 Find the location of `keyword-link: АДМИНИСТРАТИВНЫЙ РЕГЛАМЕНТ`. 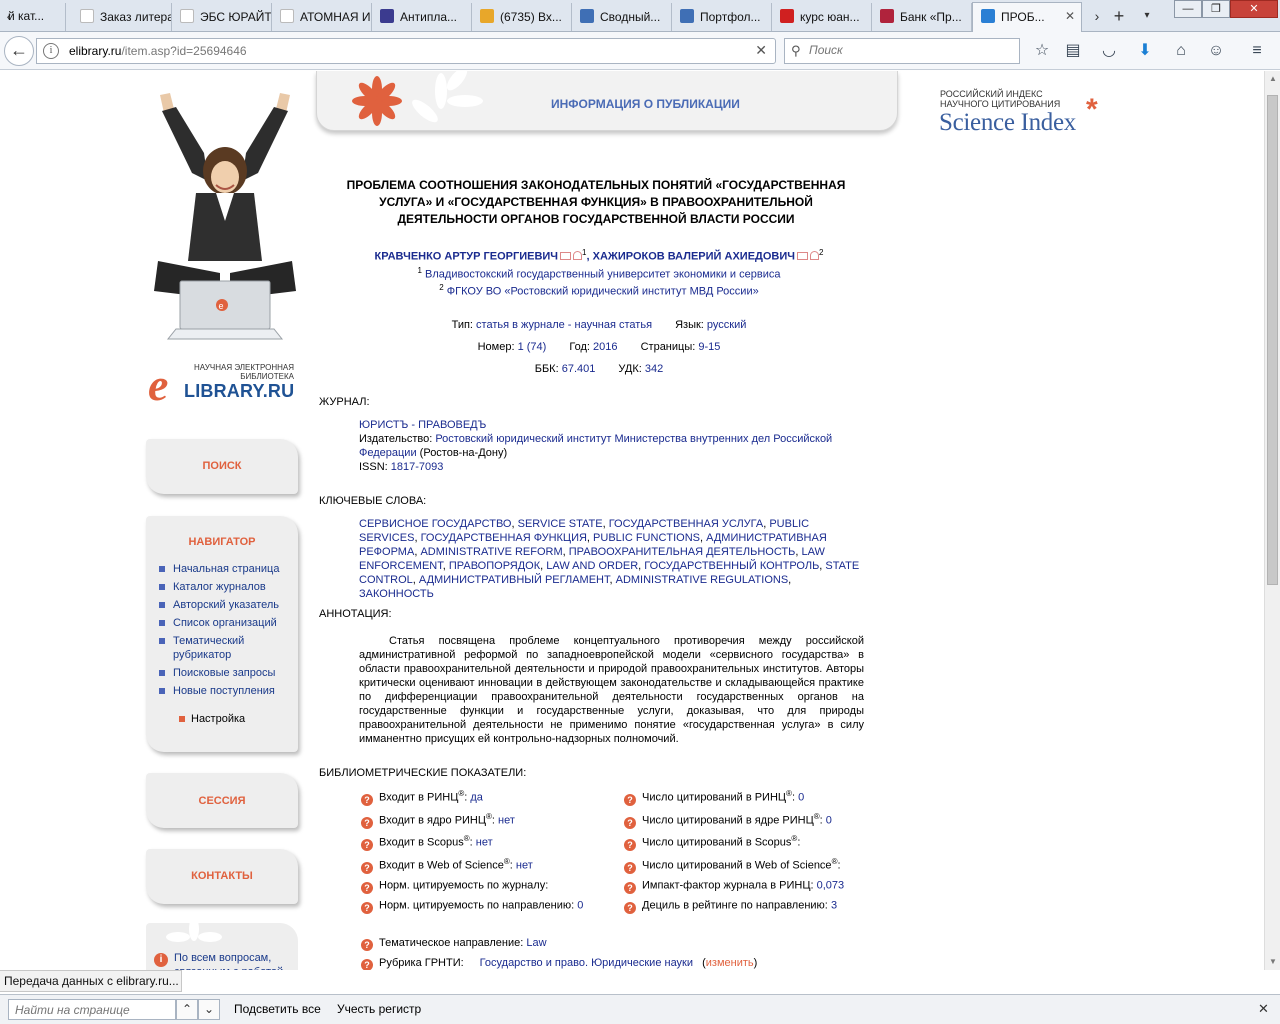

keyword-link: АДМИНИСТРАТИВНЫЙ РЕГЛАМЕНТ is located at coordinates (514, 580).